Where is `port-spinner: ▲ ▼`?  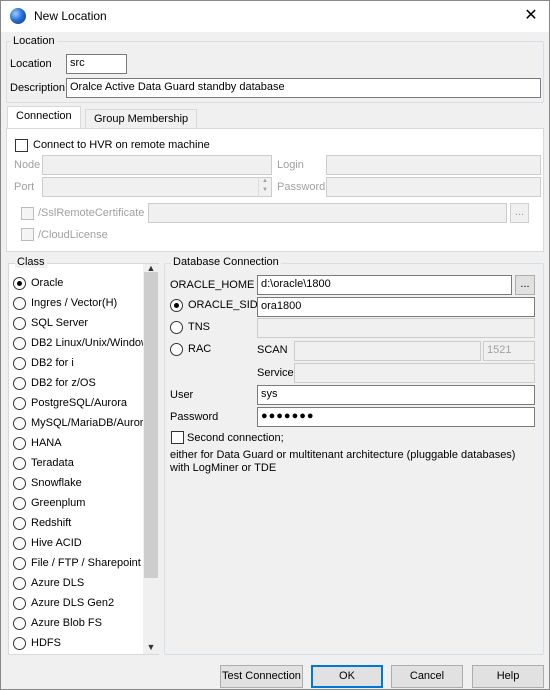
port-spinner: ▲ ▼ is located at coordinates (264, 187).